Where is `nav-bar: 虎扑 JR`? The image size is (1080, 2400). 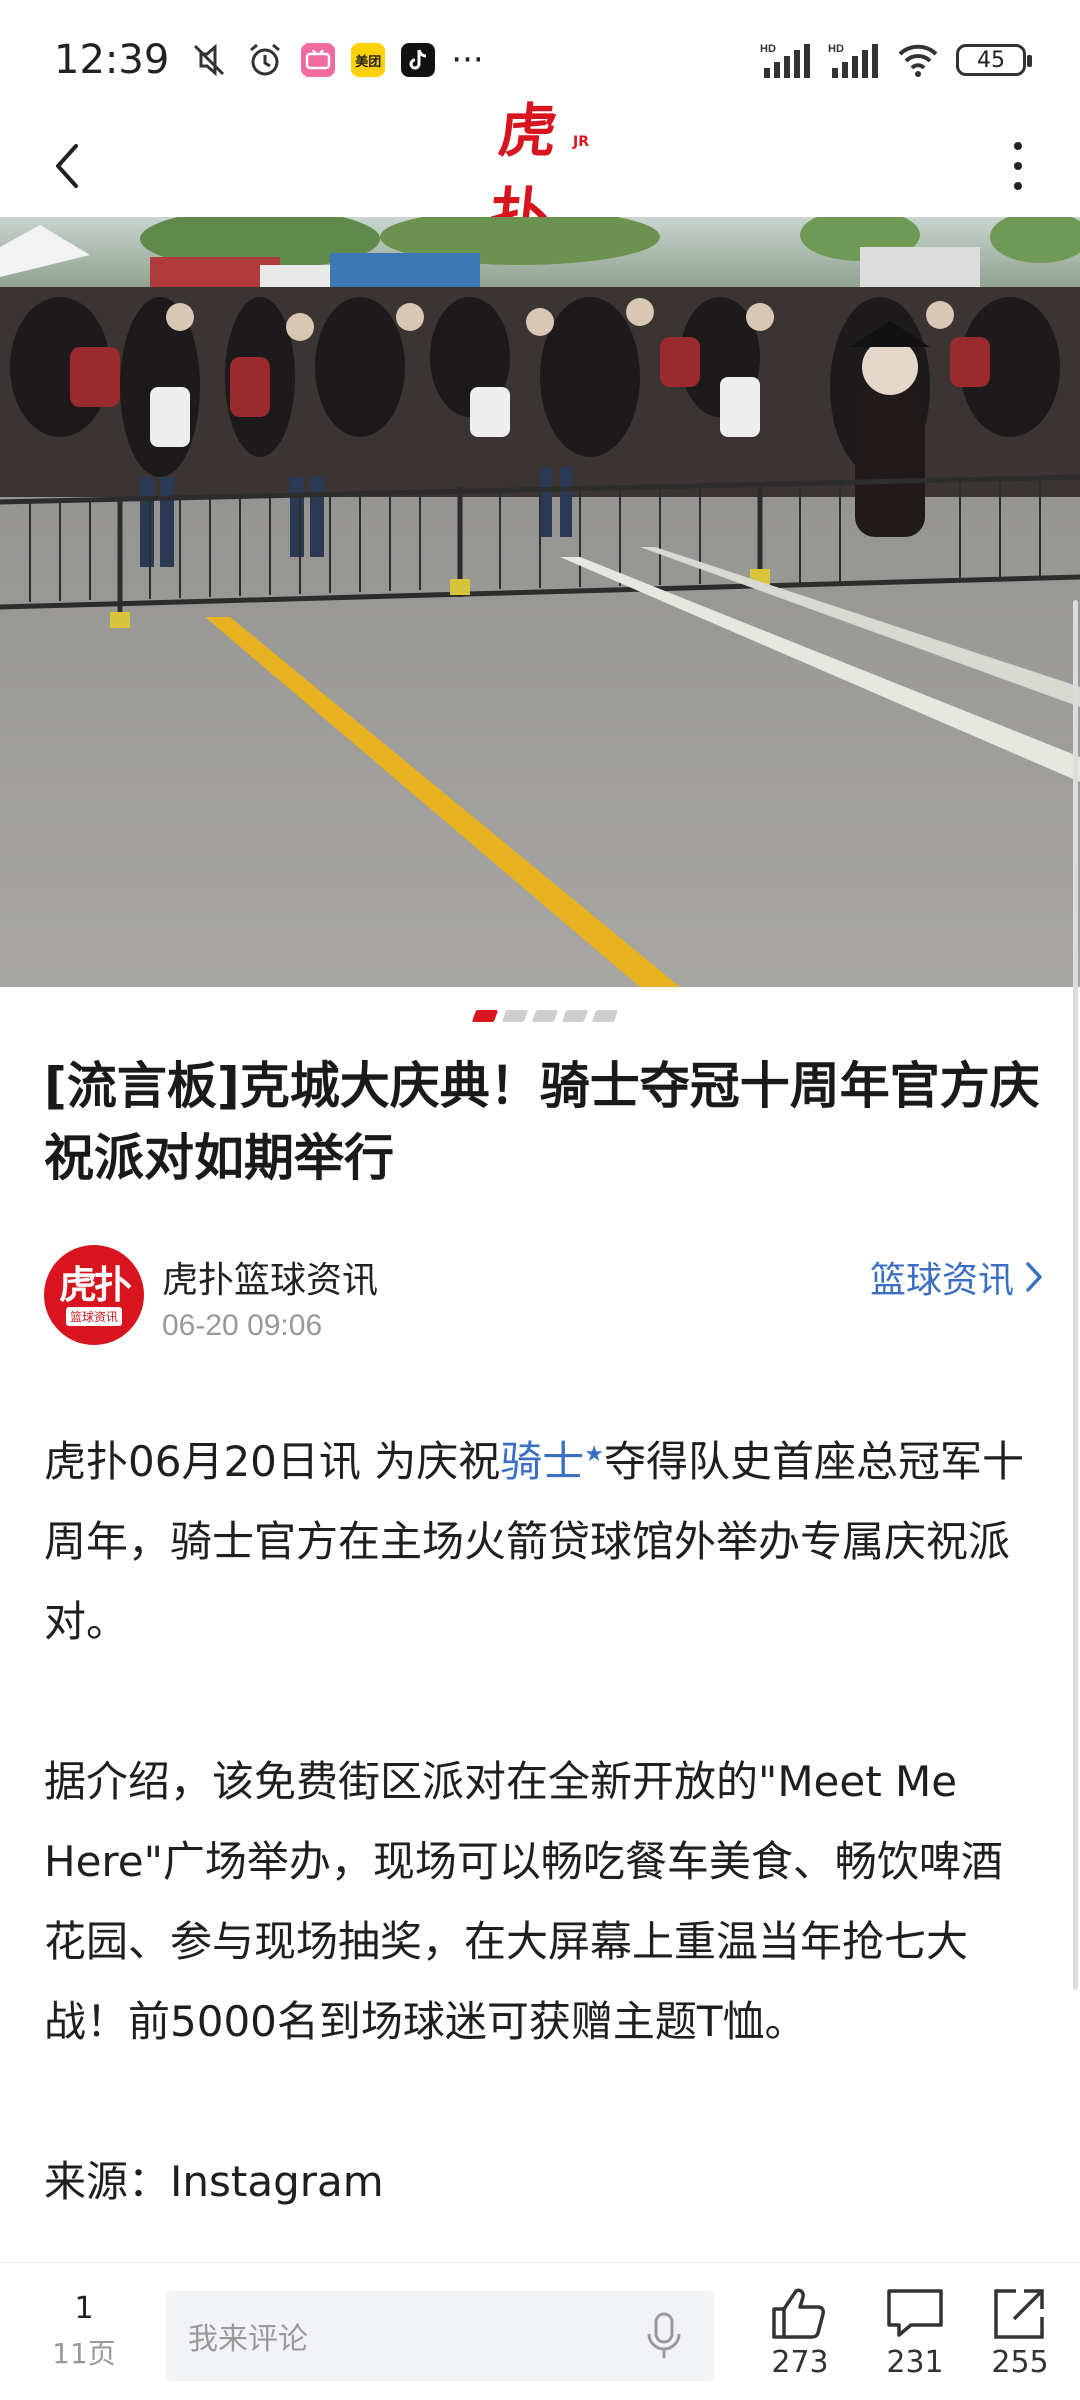
nav-bar: 虎扑 JR is located at coordinates (540, 173).